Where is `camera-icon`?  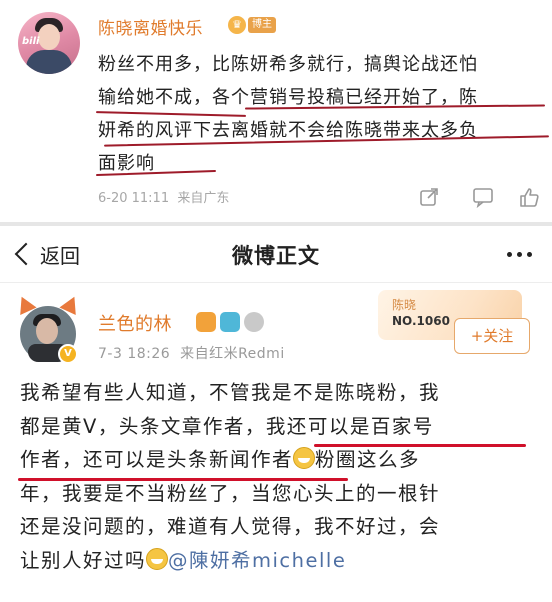 camera-icon is located at coordinates (230, 322).